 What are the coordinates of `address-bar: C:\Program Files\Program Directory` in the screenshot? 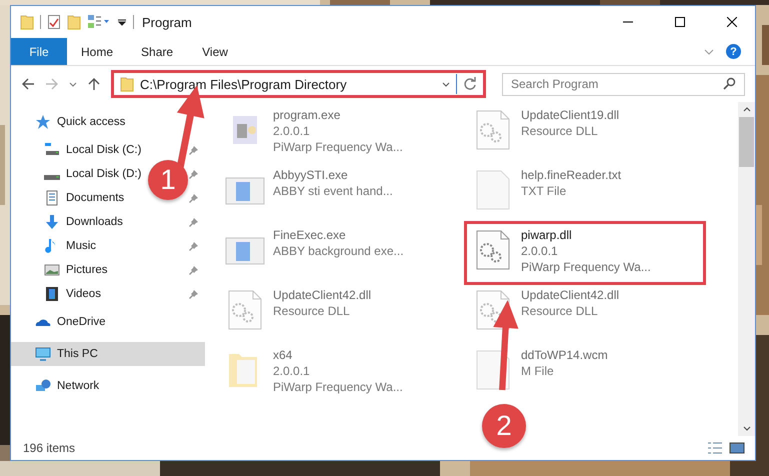 It's located at (298, 84).